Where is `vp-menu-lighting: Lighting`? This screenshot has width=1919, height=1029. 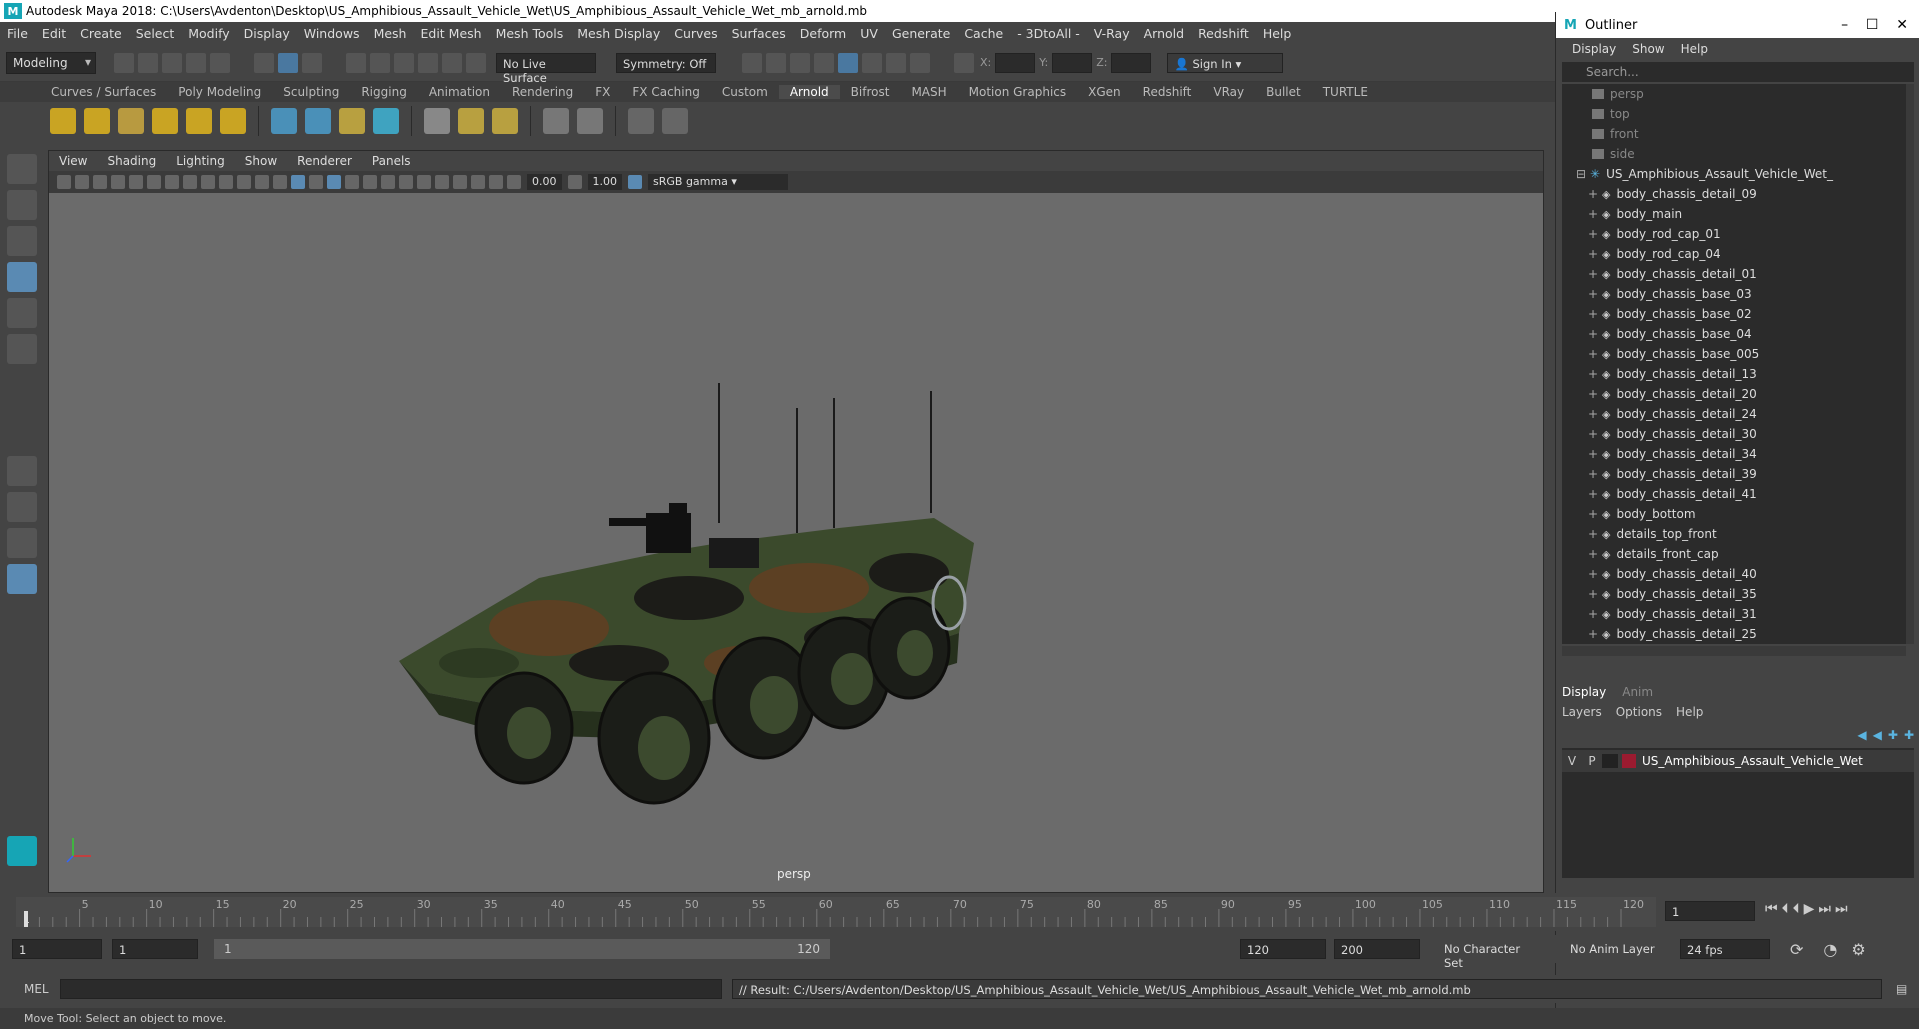 vp-menu-lighting: Lighting is located at coordinates (200, 161).